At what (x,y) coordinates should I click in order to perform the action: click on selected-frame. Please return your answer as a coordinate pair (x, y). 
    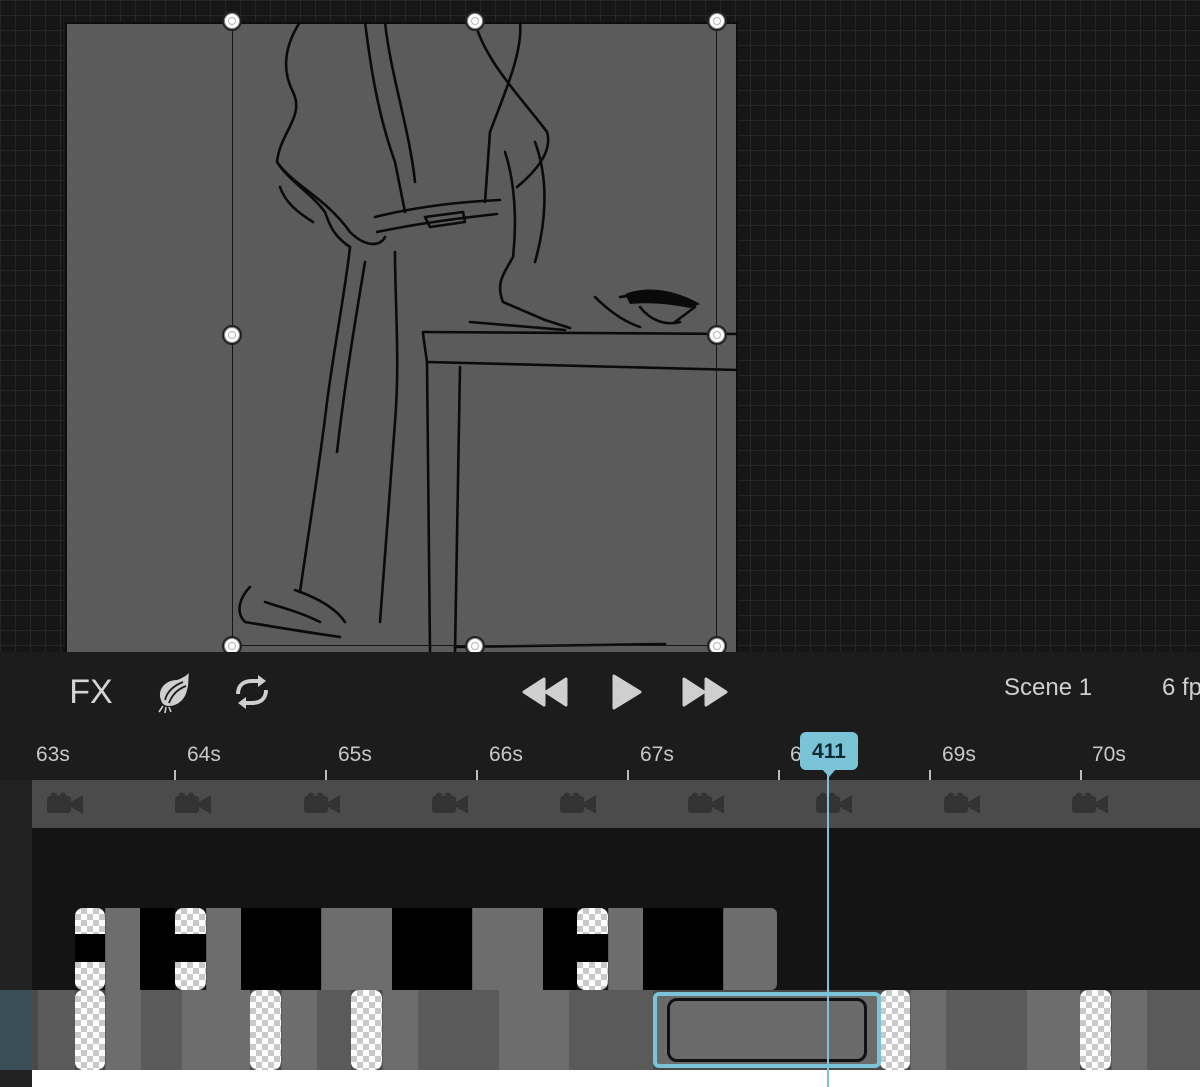
    Looking at the image, I should click on (767, 1030).